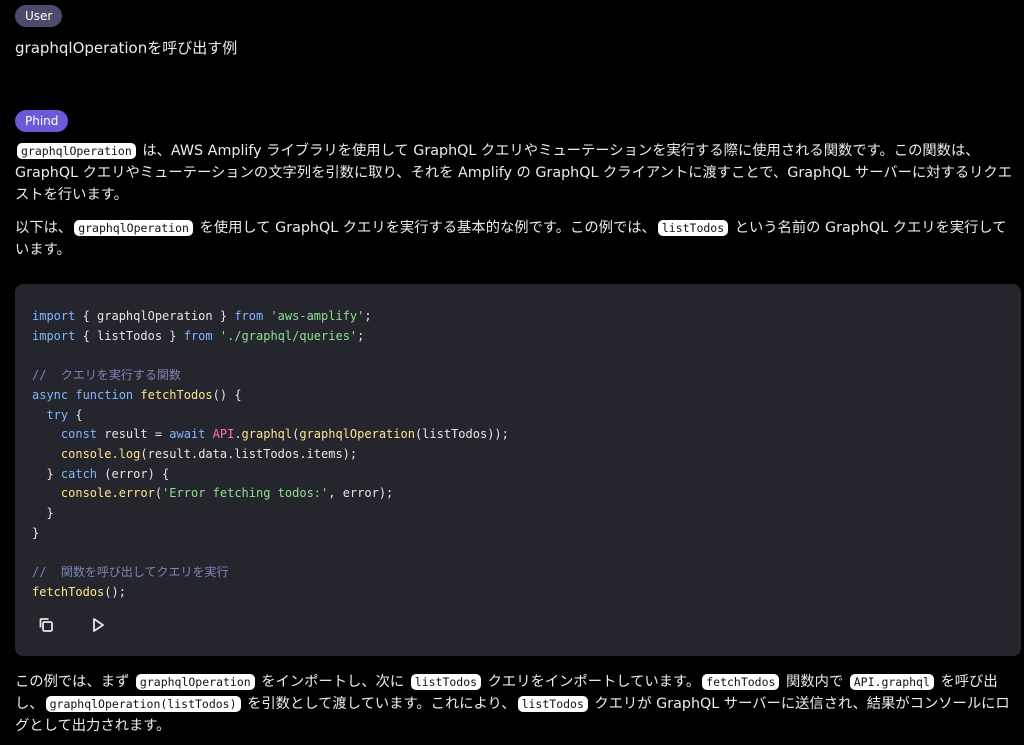 Image resolution: width=1024 pixels, height=745 pixels. What do you see at coordinates (126, 453) in the screenshot?
I see `code-token: .log` at bounding box center [126, 453].